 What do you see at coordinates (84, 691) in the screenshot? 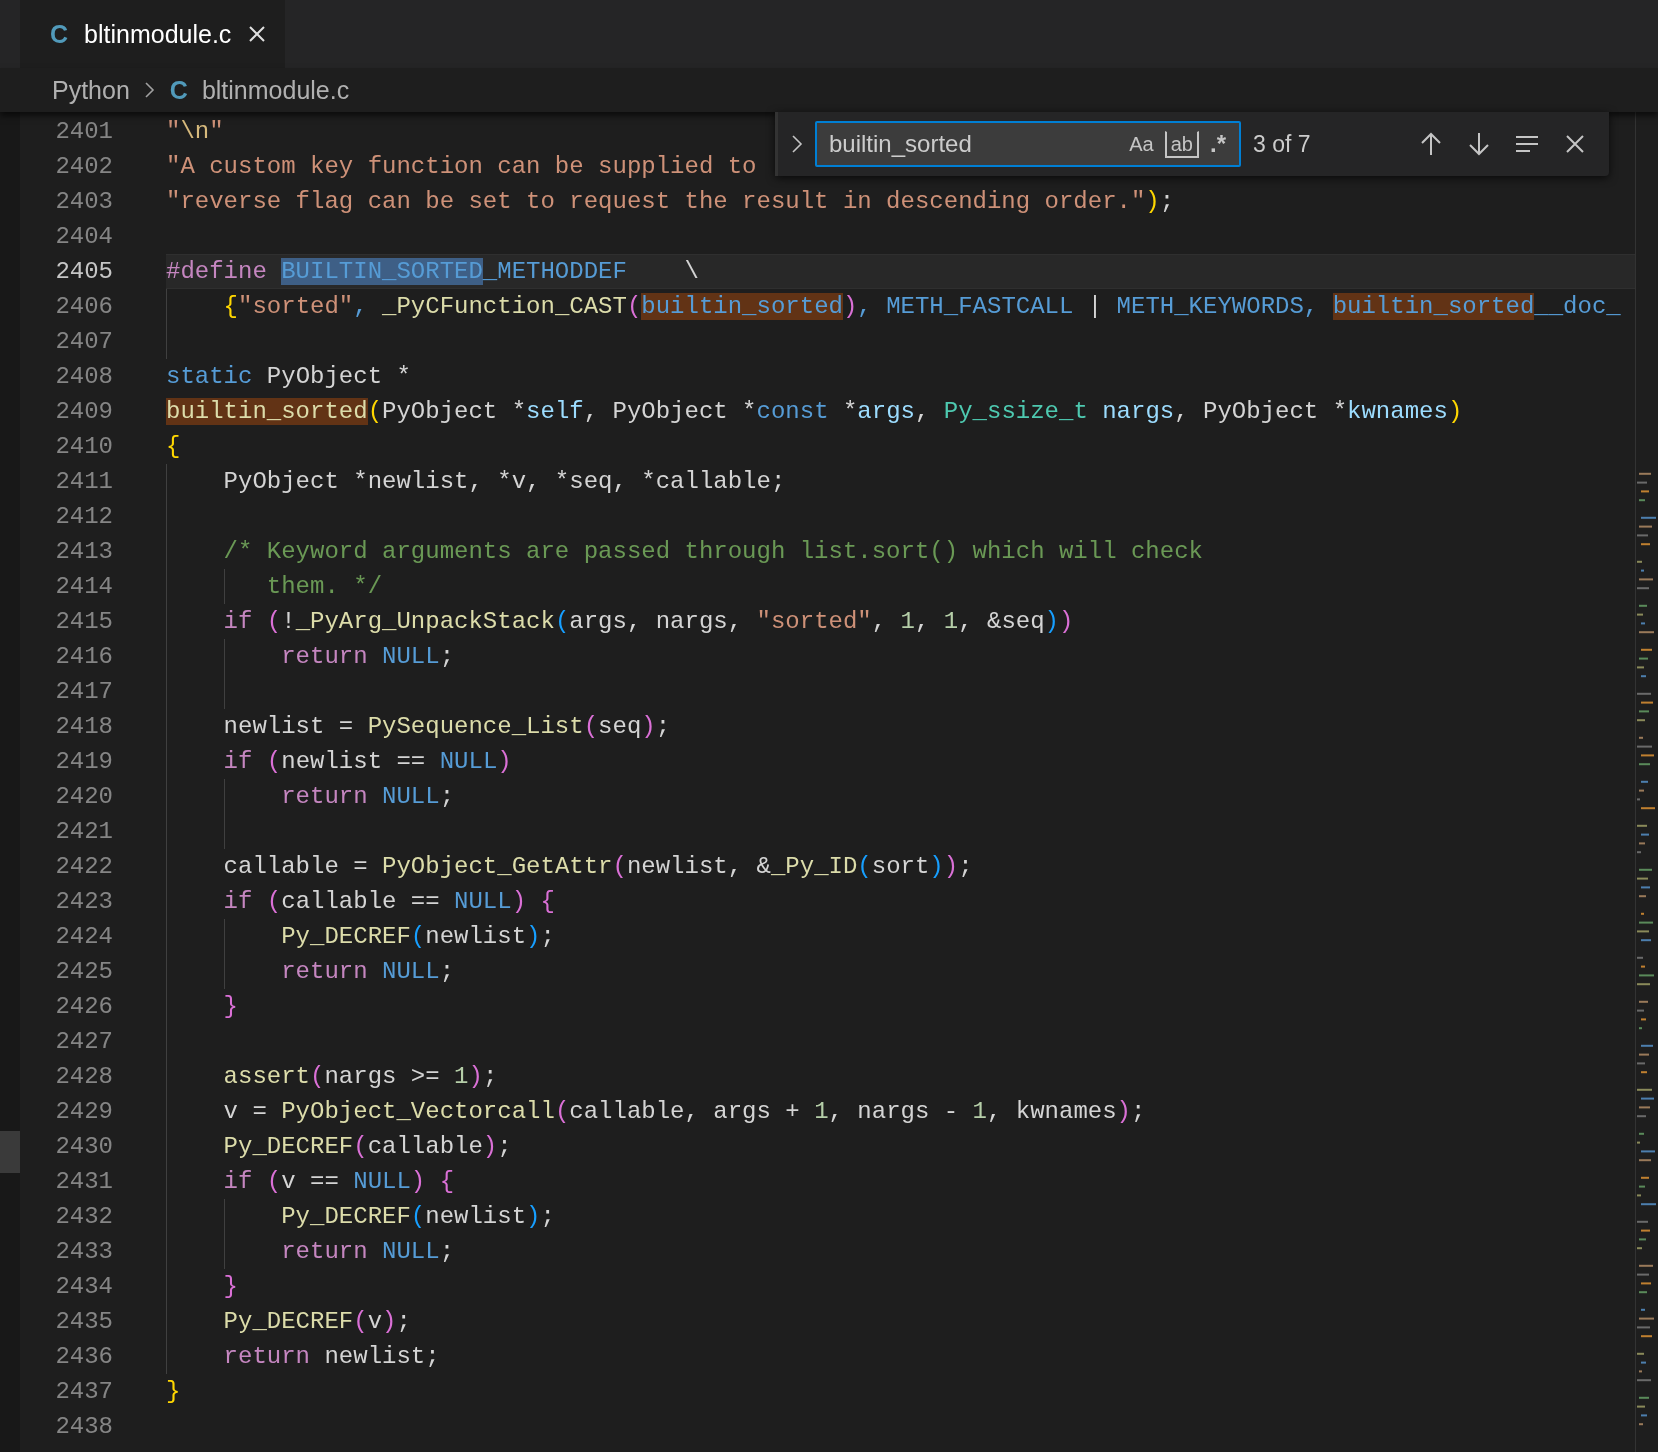
I see `line-number: 2417` at bounding box center [84, 691].